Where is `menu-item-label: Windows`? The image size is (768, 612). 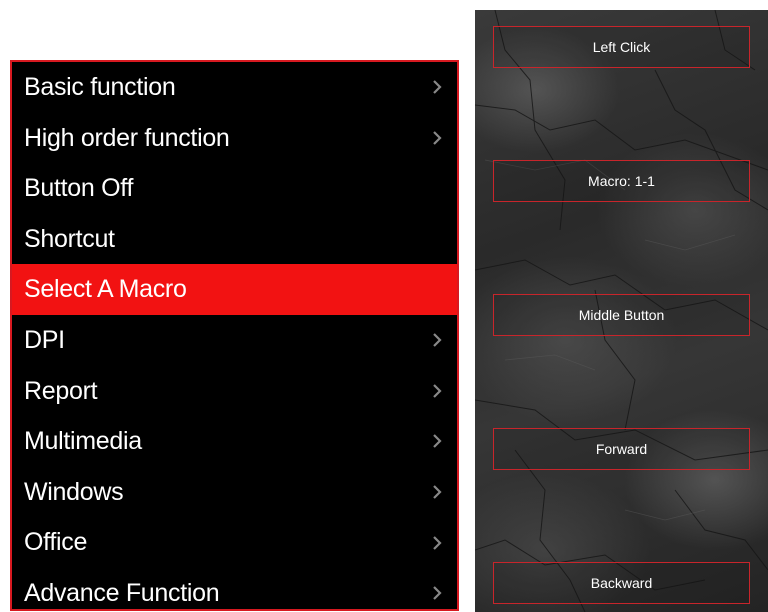 menu-item-label: Windows is located at coordinates (74, 491).